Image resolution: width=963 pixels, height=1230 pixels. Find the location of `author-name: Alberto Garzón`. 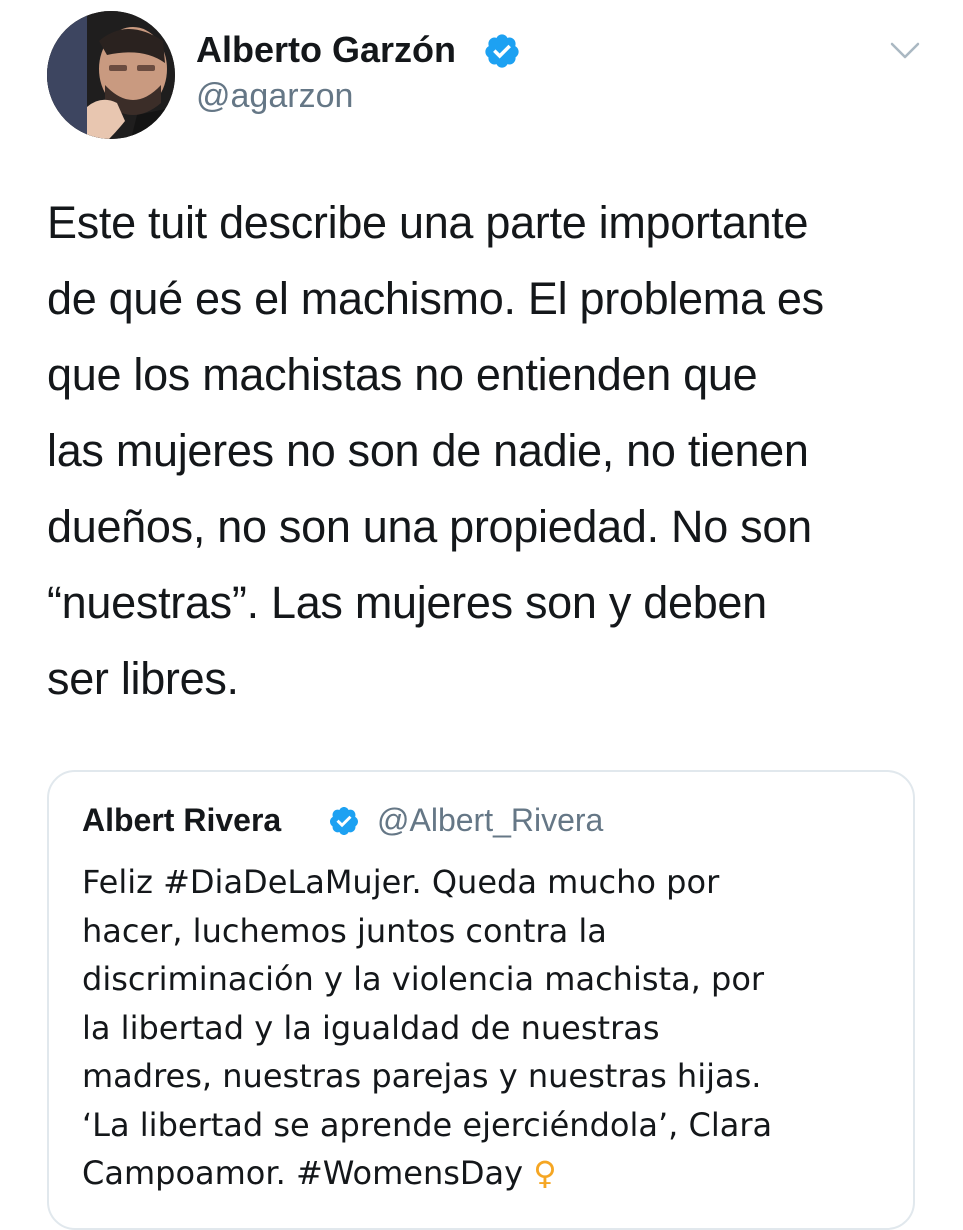

author-name: Alberto Garzón is located at coordinates (326, 50).